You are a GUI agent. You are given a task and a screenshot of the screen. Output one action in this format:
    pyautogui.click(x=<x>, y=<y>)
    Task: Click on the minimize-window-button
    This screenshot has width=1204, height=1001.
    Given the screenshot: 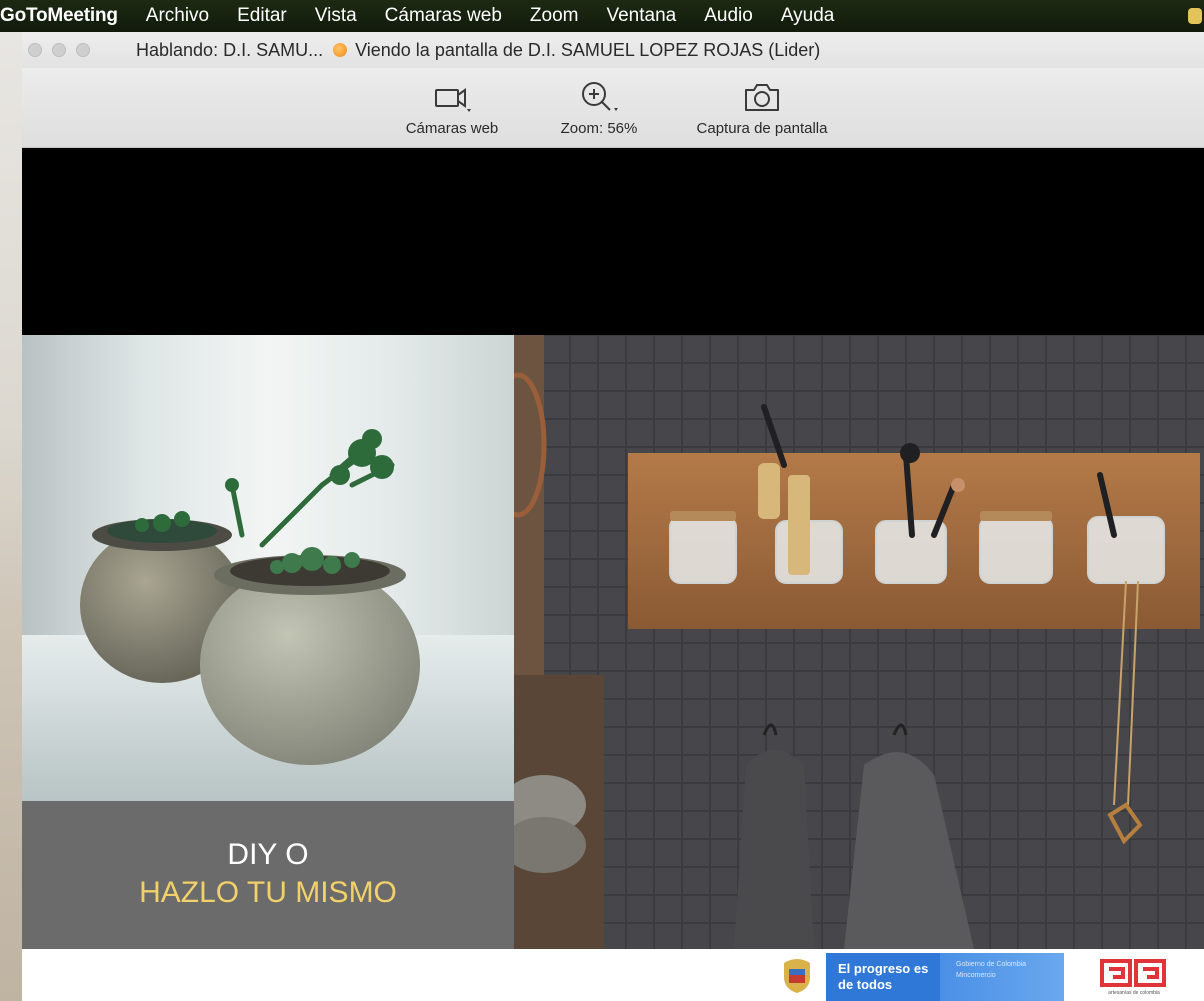 What is the action you would take?
    pyautogui.click(x=59, y=50)
    